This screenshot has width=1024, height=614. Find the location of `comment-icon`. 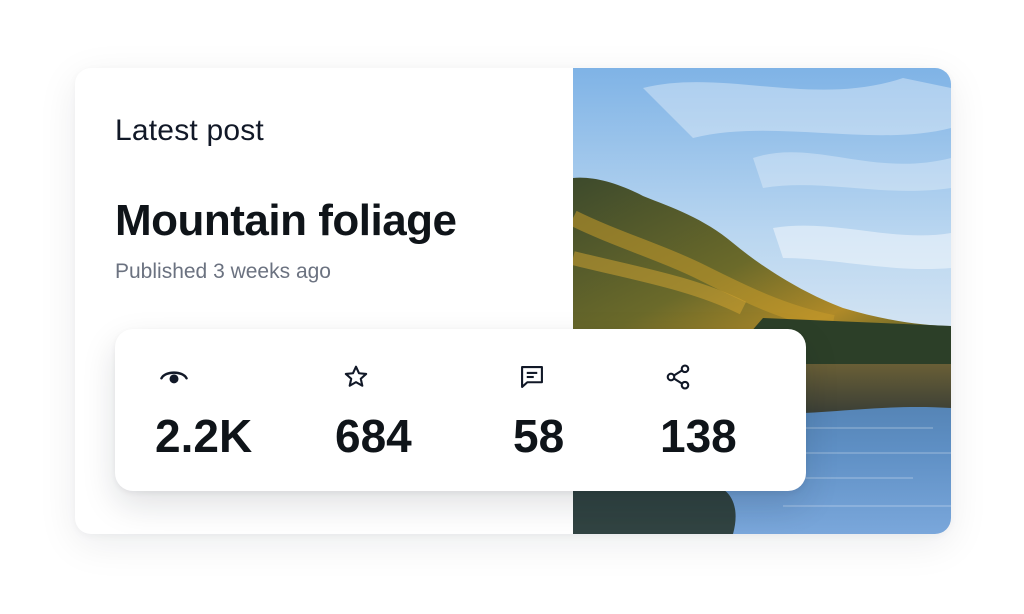

comment-icon is located at coordinates (532, 377).